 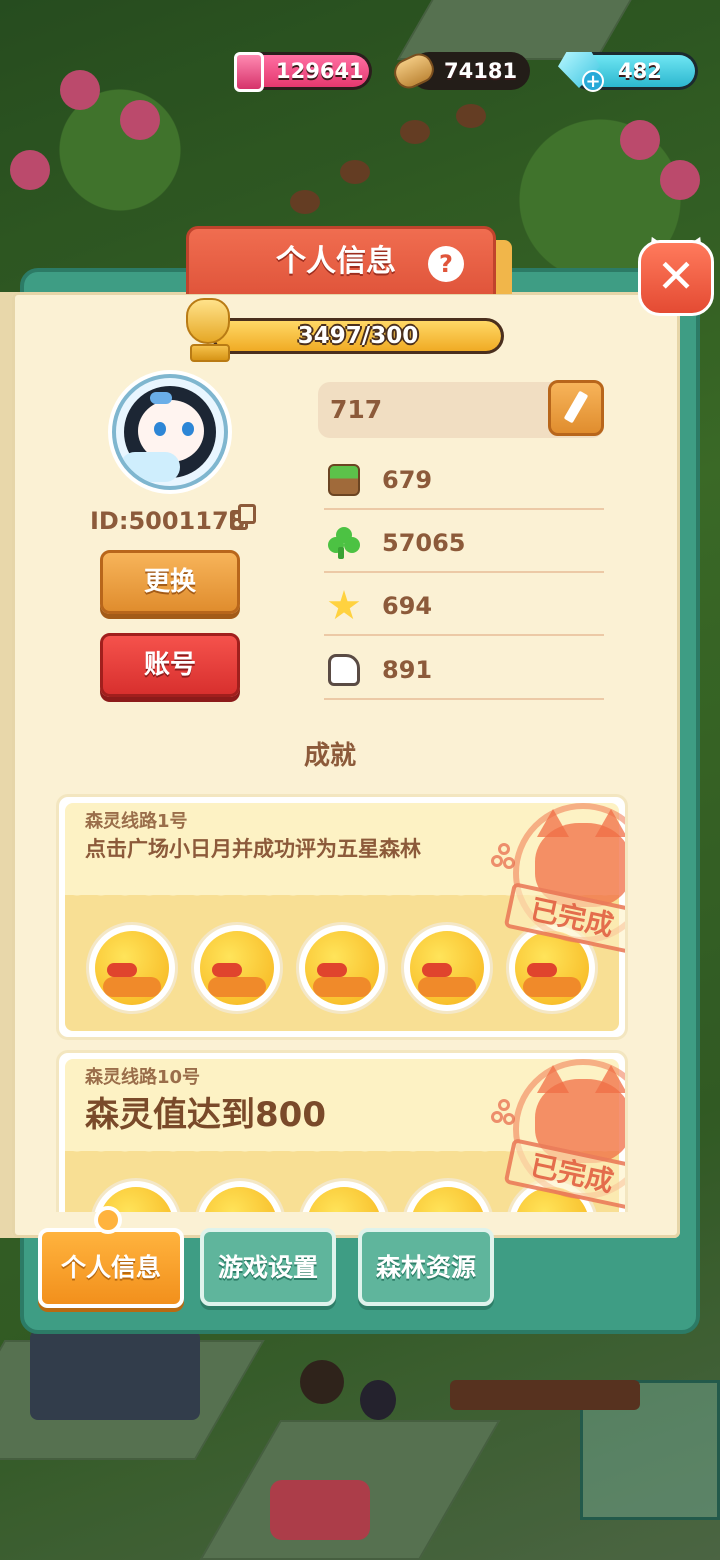 I want to click on ink-bottle-icon, so click(x=249, y=72).